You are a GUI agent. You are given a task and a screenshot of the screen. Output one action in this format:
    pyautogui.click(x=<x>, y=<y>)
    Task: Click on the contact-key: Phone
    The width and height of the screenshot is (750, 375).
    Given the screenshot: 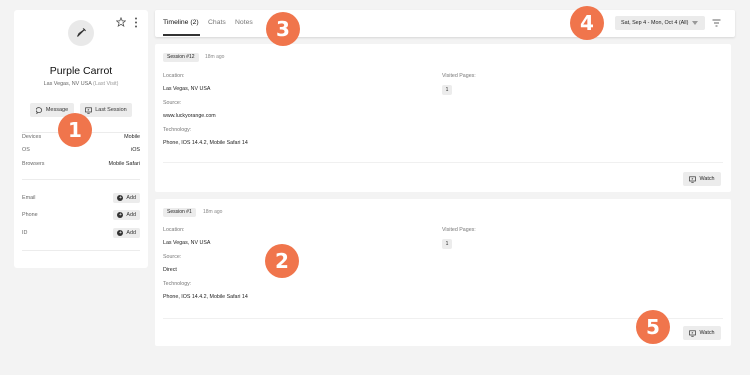 What is the action you would take?
    pyautogui.click(x=30, y=215)
    